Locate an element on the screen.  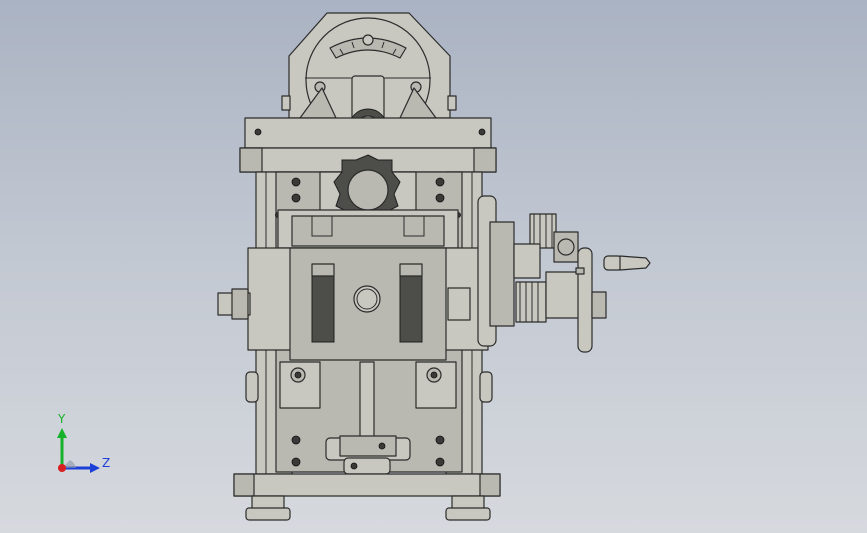
lead-screw is located at coordinates (367, 402).